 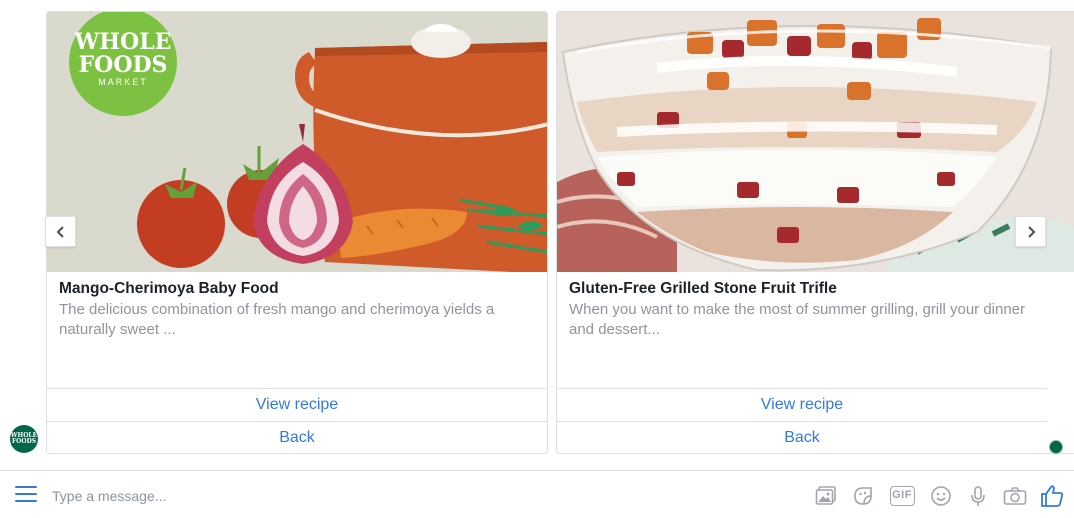 What do you see at coordinates (863, 496) in the screenshot?
I see `sticker-icon` at bounding box center [863, 496].